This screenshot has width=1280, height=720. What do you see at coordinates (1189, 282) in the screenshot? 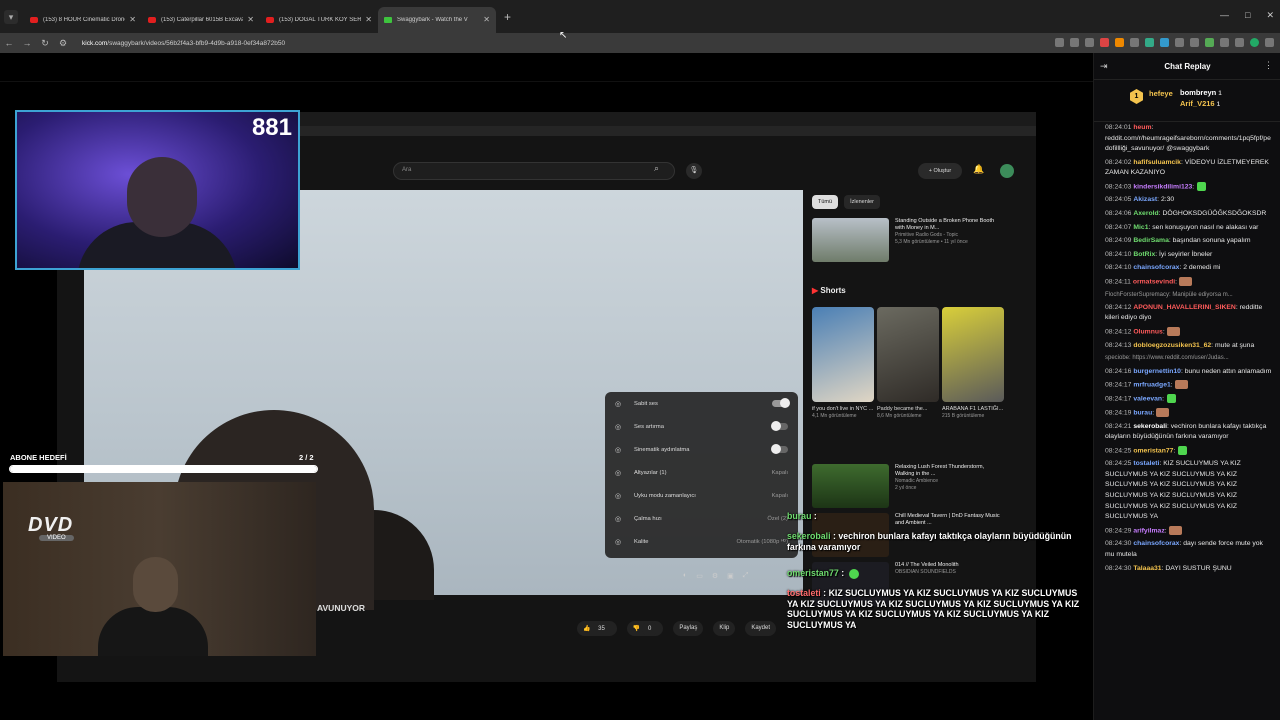
I see `chat-message: 08:24:11 ormatsevindi:` at bounding box center [1189, 282].